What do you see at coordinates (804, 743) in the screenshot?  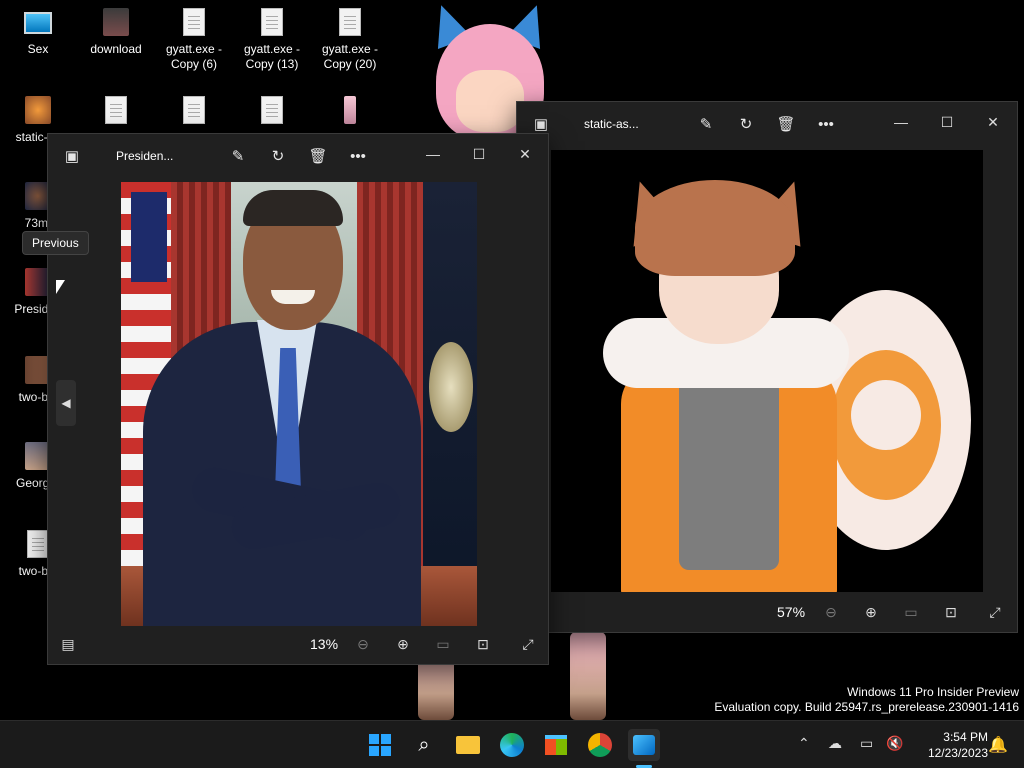 I see `show-hidden-icons-icon: ⌃` at bounding box center [804, 743].